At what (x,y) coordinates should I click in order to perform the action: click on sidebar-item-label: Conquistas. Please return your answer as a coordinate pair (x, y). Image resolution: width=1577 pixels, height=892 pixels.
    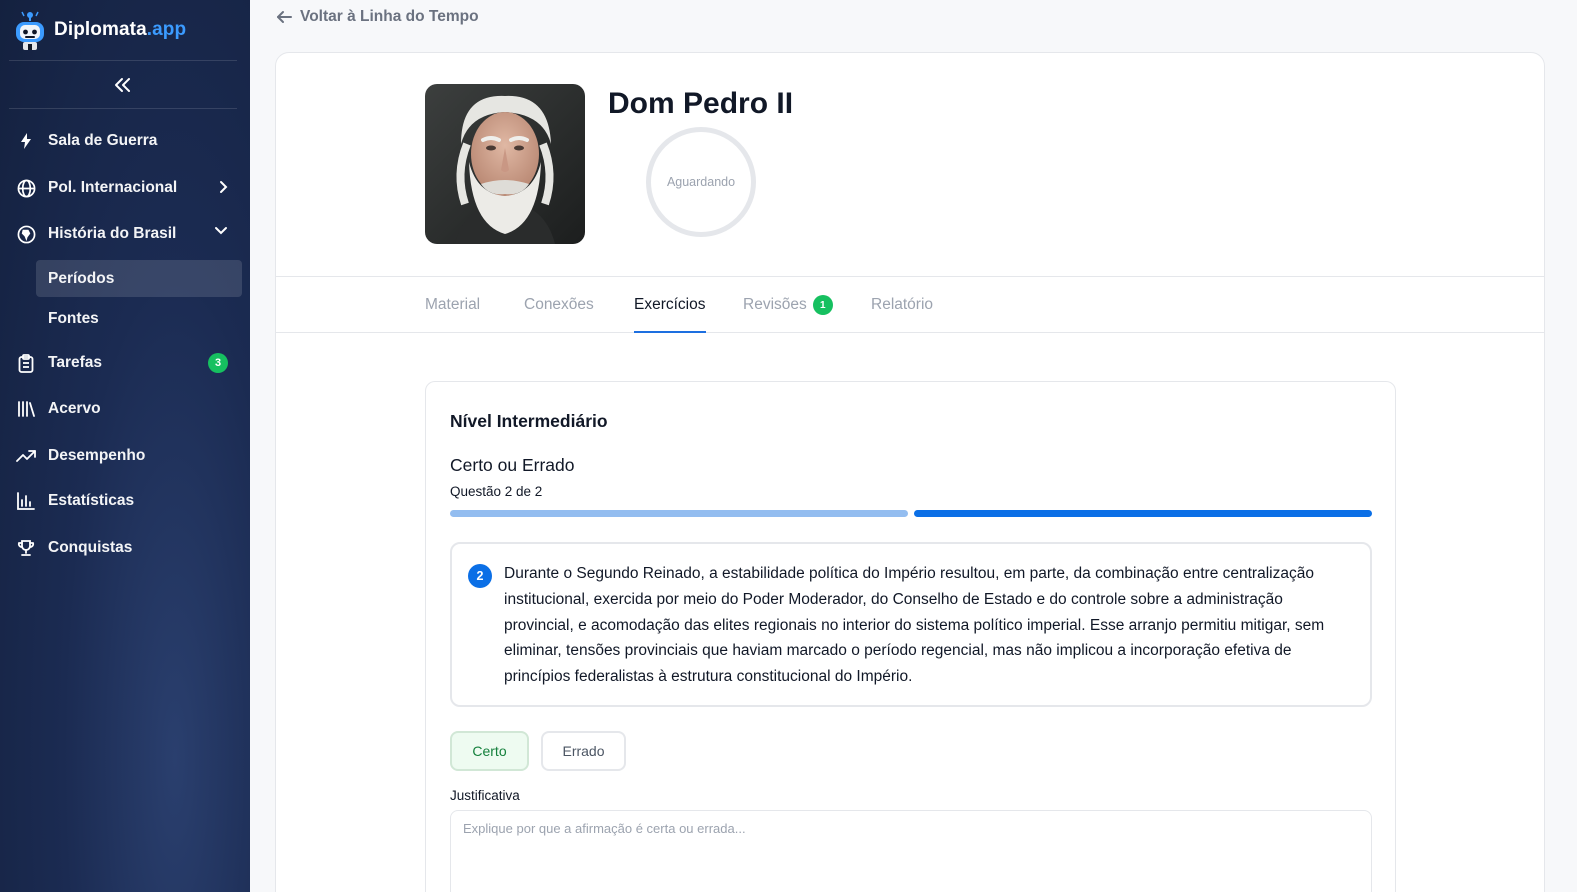
    Looking at the image, I should click on (90, 547).